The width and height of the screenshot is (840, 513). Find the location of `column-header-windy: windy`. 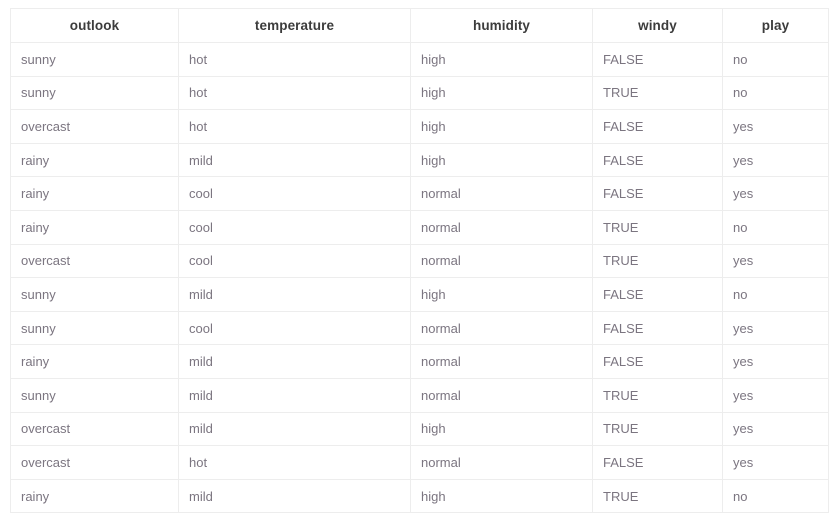

column-header-windy: windy is located at coordinates (657, 25).